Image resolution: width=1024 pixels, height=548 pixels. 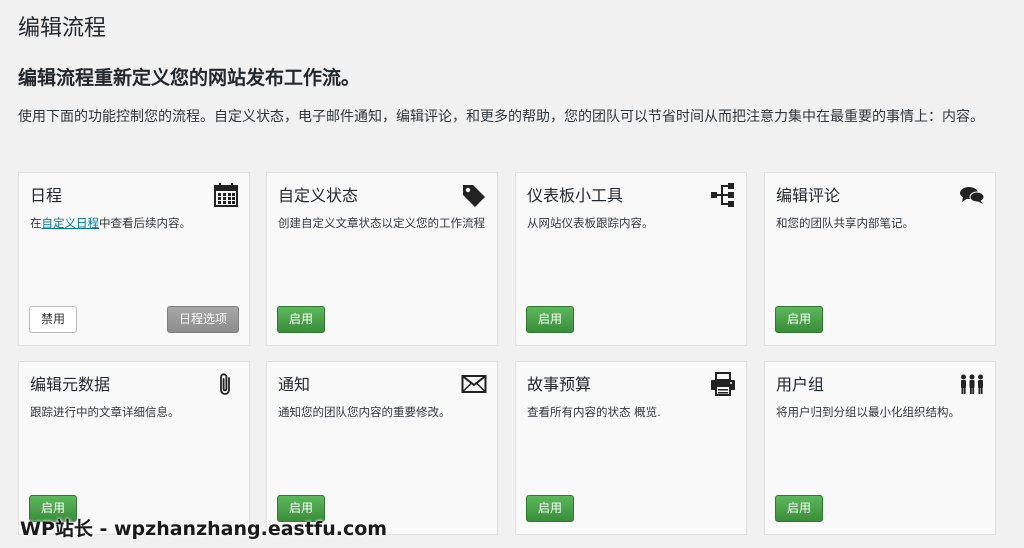 I want to click on card-description: 将用户归到分组以最小化组织结构。, so click(x=868, y=412).